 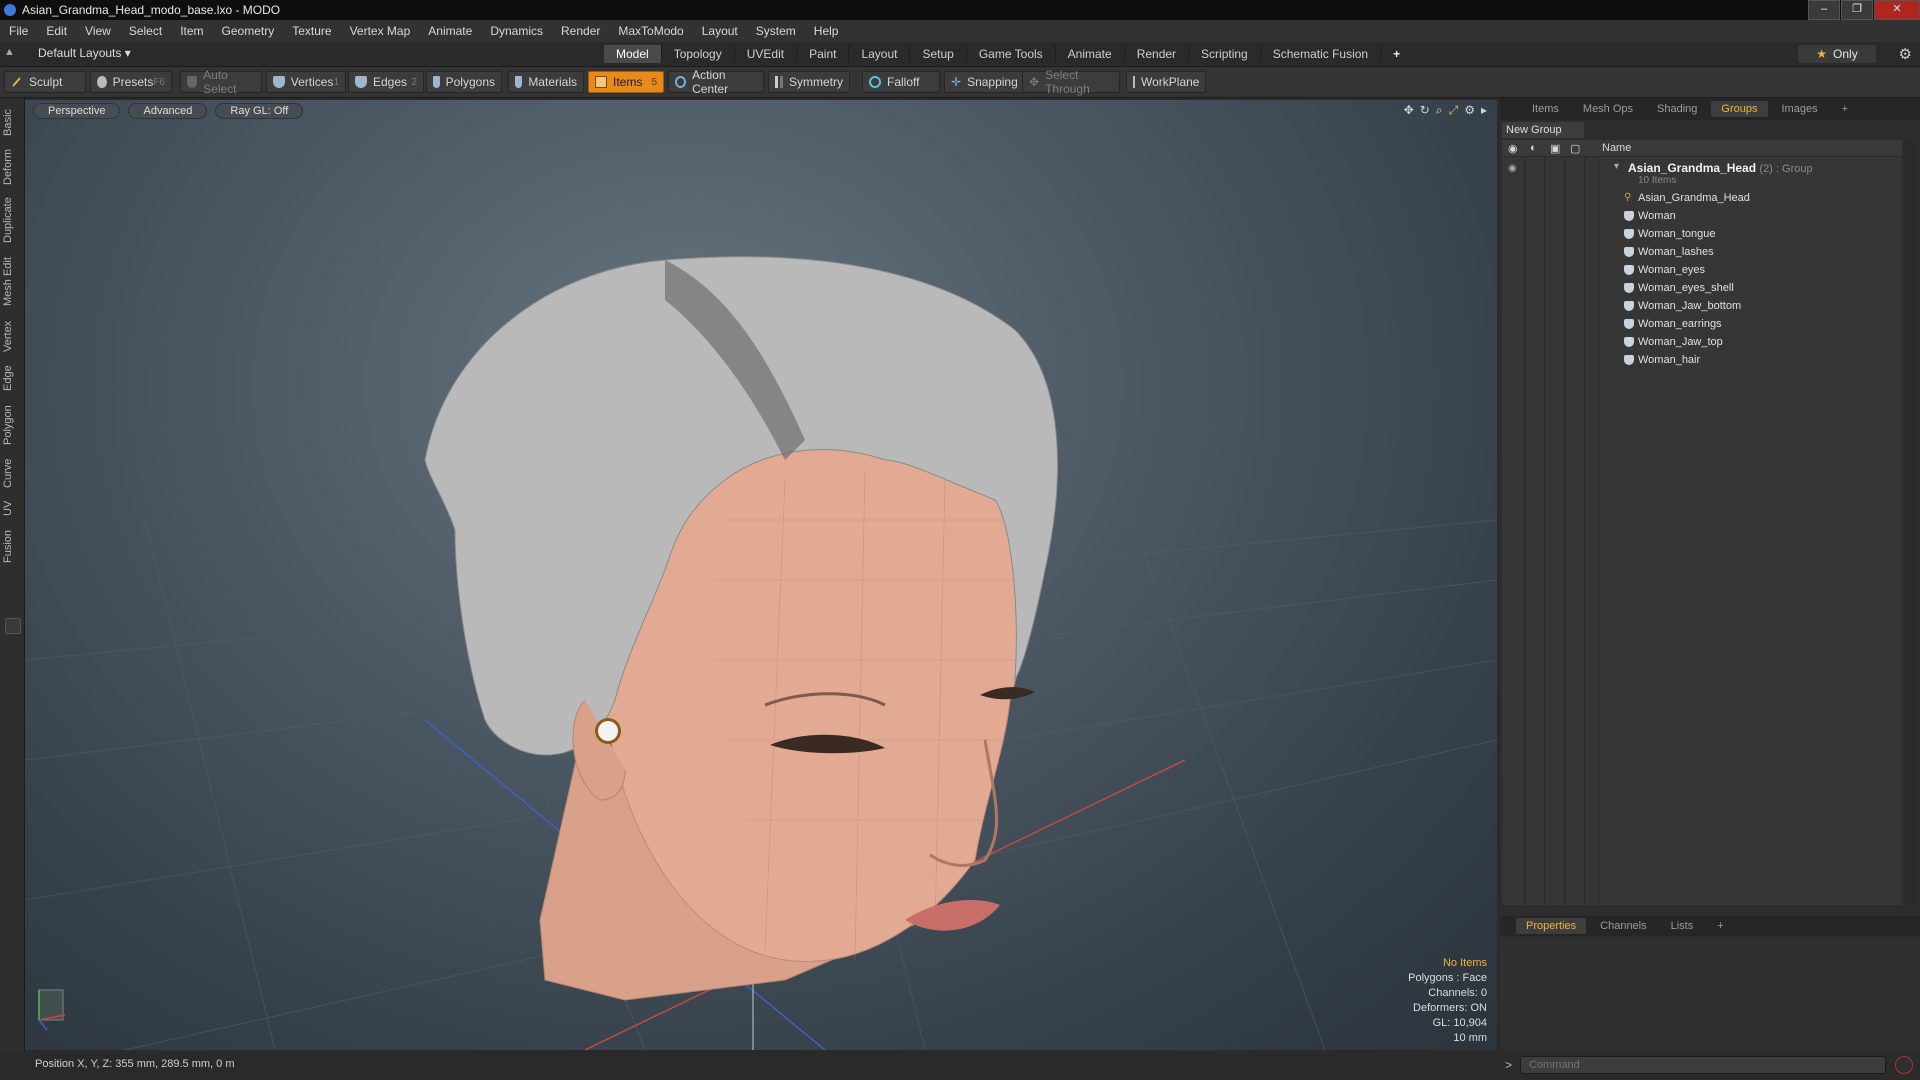 What do you see at coordinates (191, 31) in the screenshot?
I see `menu-item: Item` at bounding box center [191, 31].